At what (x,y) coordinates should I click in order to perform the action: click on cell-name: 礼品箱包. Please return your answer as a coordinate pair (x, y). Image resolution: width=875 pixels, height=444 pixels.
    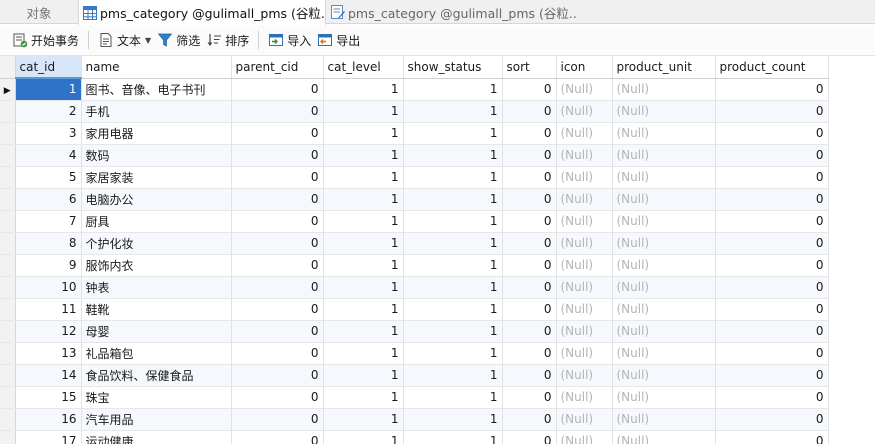
    Looking at the image, I should click on (156, 353).